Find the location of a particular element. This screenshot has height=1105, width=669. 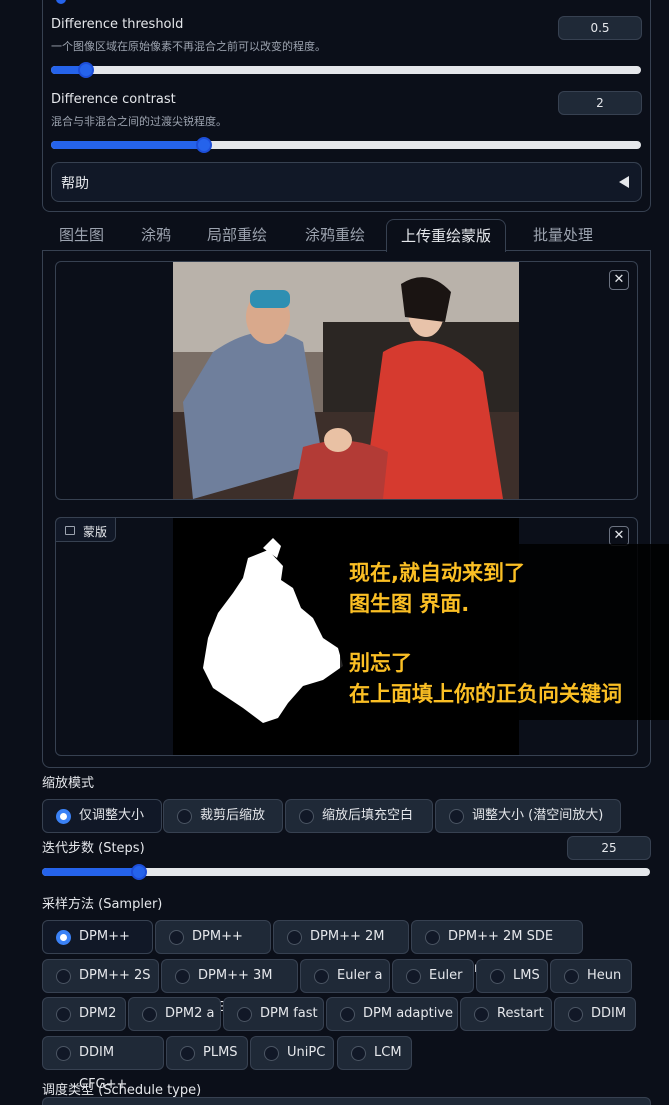

steps-input: 25 is located at coordinates (609, 848).